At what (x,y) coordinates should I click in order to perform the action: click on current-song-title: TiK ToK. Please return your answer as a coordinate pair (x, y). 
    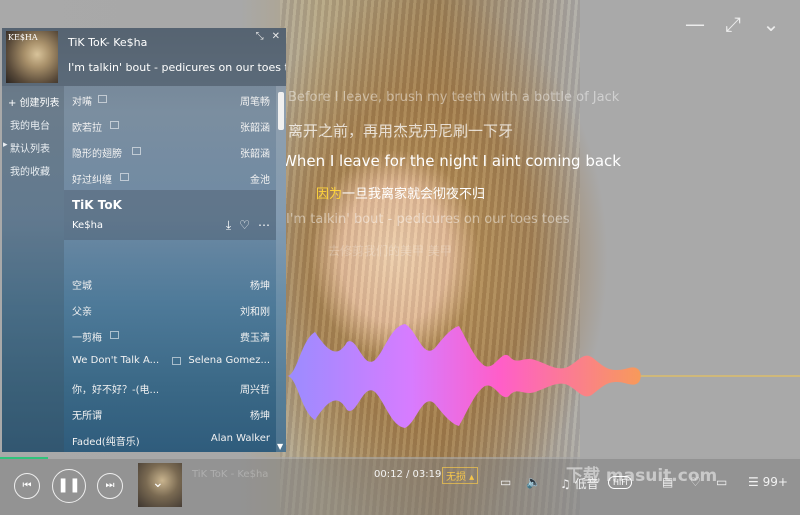
    Looking at the image, I should click on (97, 205).